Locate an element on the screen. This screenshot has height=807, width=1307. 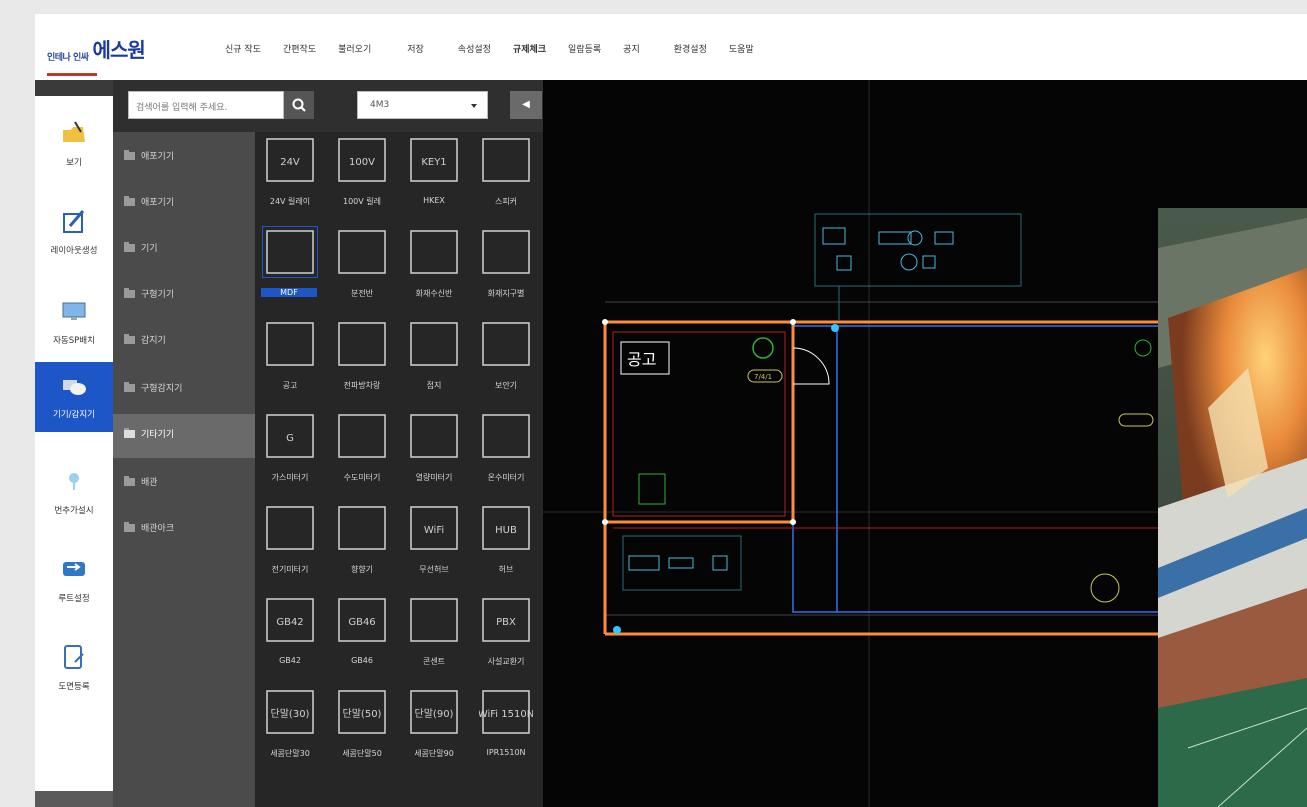
menu-list-register: 일람등록 is located at coordinates (584, 48).